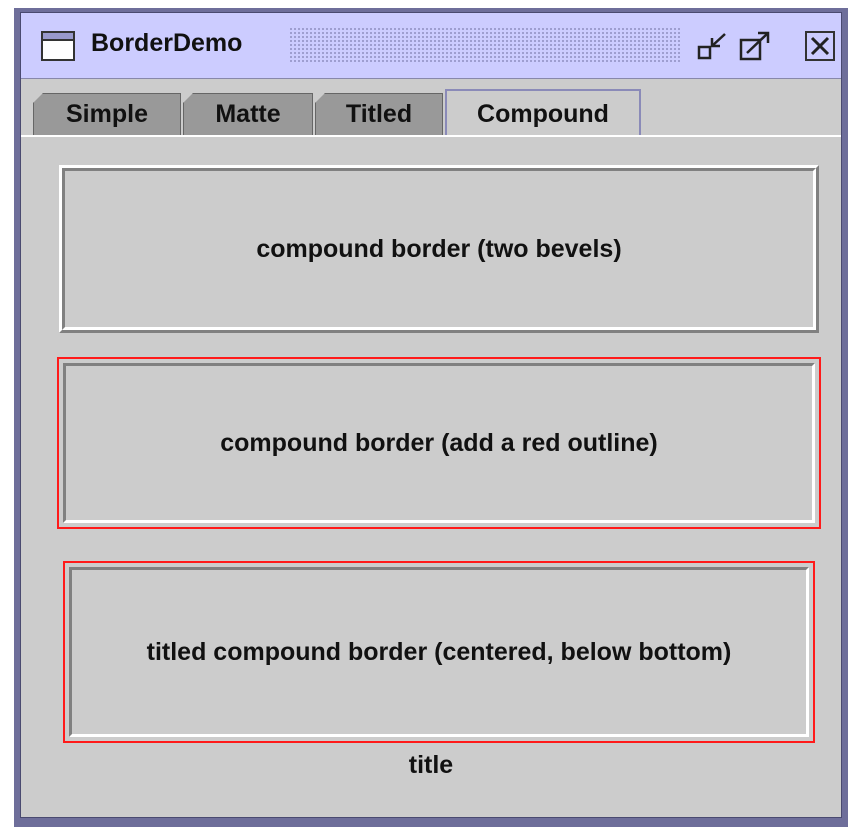  I want to click on two-bevels-label: compound border (two bevels), so click(439, 248).